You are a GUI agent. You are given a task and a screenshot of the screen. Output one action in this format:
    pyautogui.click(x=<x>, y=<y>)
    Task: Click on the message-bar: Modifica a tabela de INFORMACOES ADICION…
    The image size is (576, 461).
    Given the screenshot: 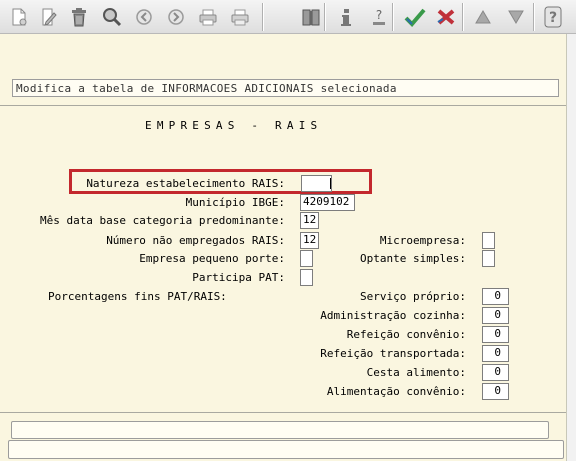 What is the action you would take?
    pyautogui.click(x=285, y=88)
    